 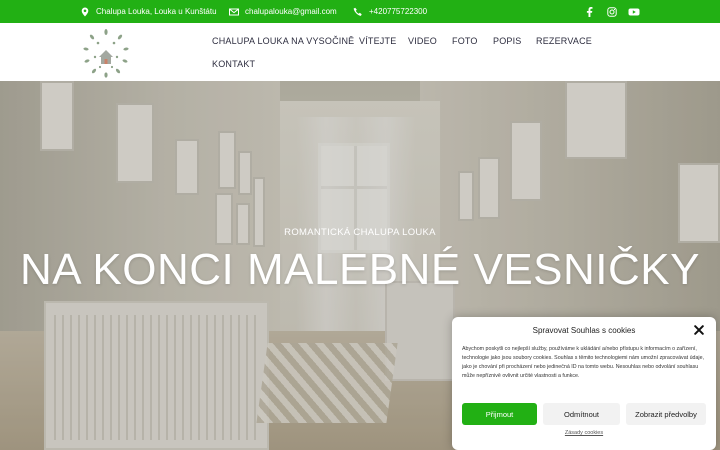 I want to click on instagram-link, so click(x=612, y=11).